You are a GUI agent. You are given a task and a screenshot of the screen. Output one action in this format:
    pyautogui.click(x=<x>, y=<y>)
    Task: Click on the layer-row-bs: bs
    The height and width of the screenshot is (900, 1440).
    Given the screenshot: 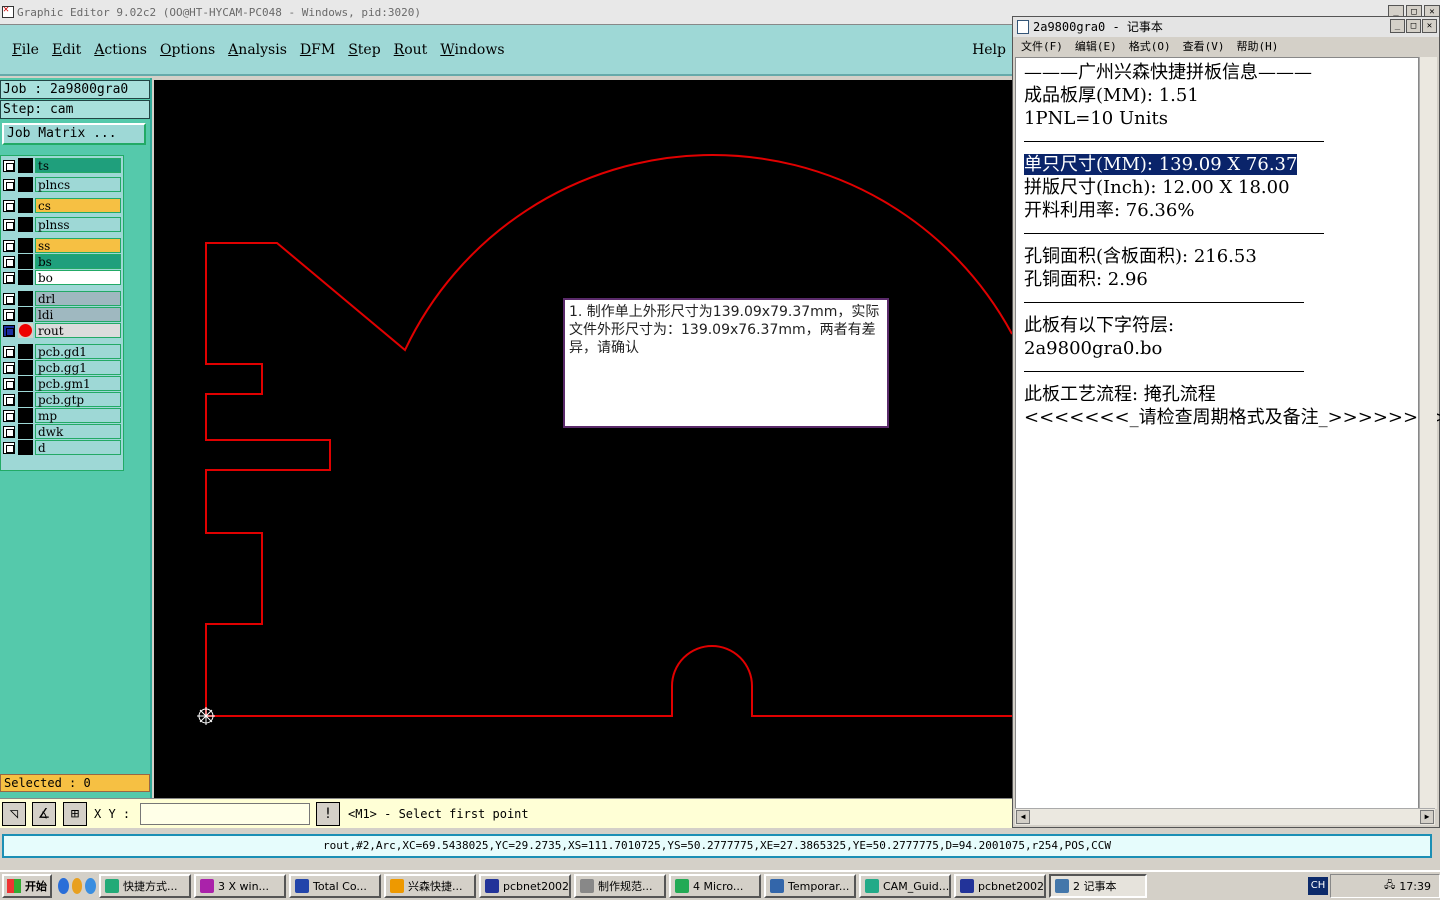 What is the action you would take?
    pyautogui.click(x=62, y=261)
    